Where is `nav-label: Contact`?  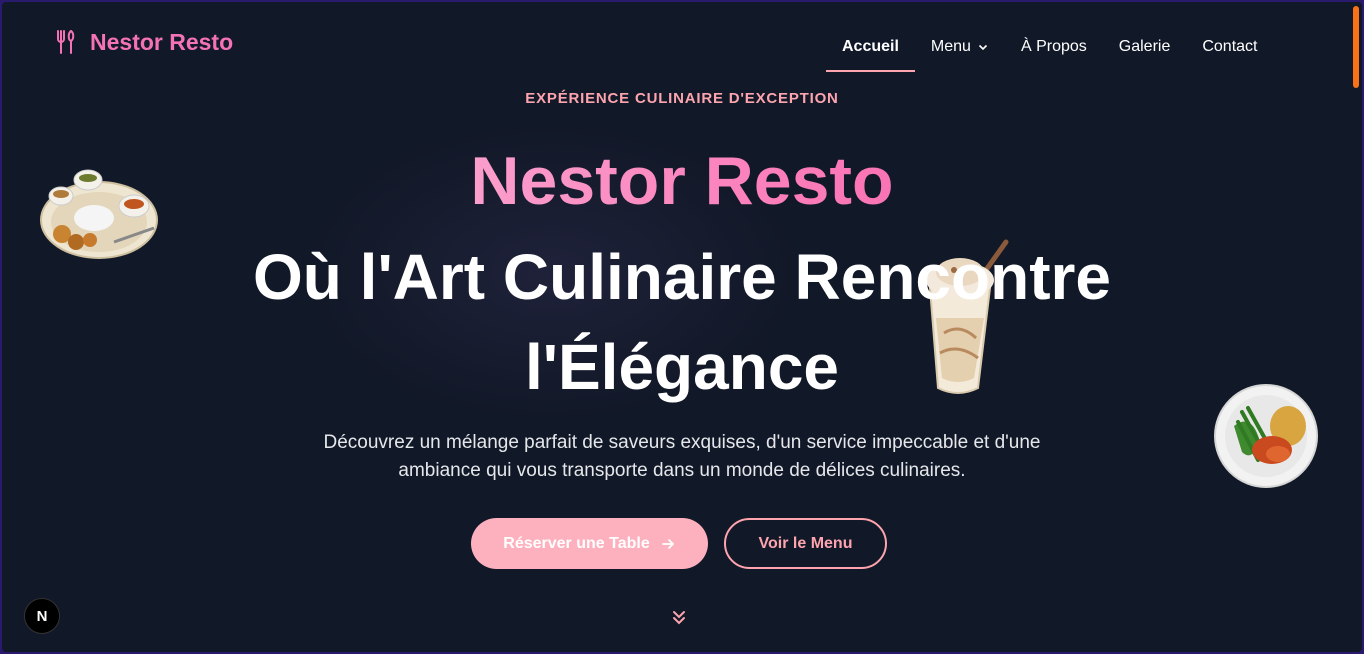 nav-label: Contact is located at coordinates (1230, 46).